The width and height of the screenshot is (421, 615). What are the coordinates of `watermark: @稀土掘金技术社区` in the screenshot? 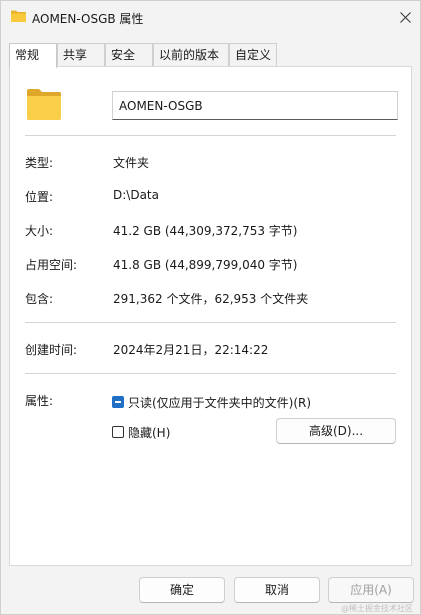 It's located at (377, 608).